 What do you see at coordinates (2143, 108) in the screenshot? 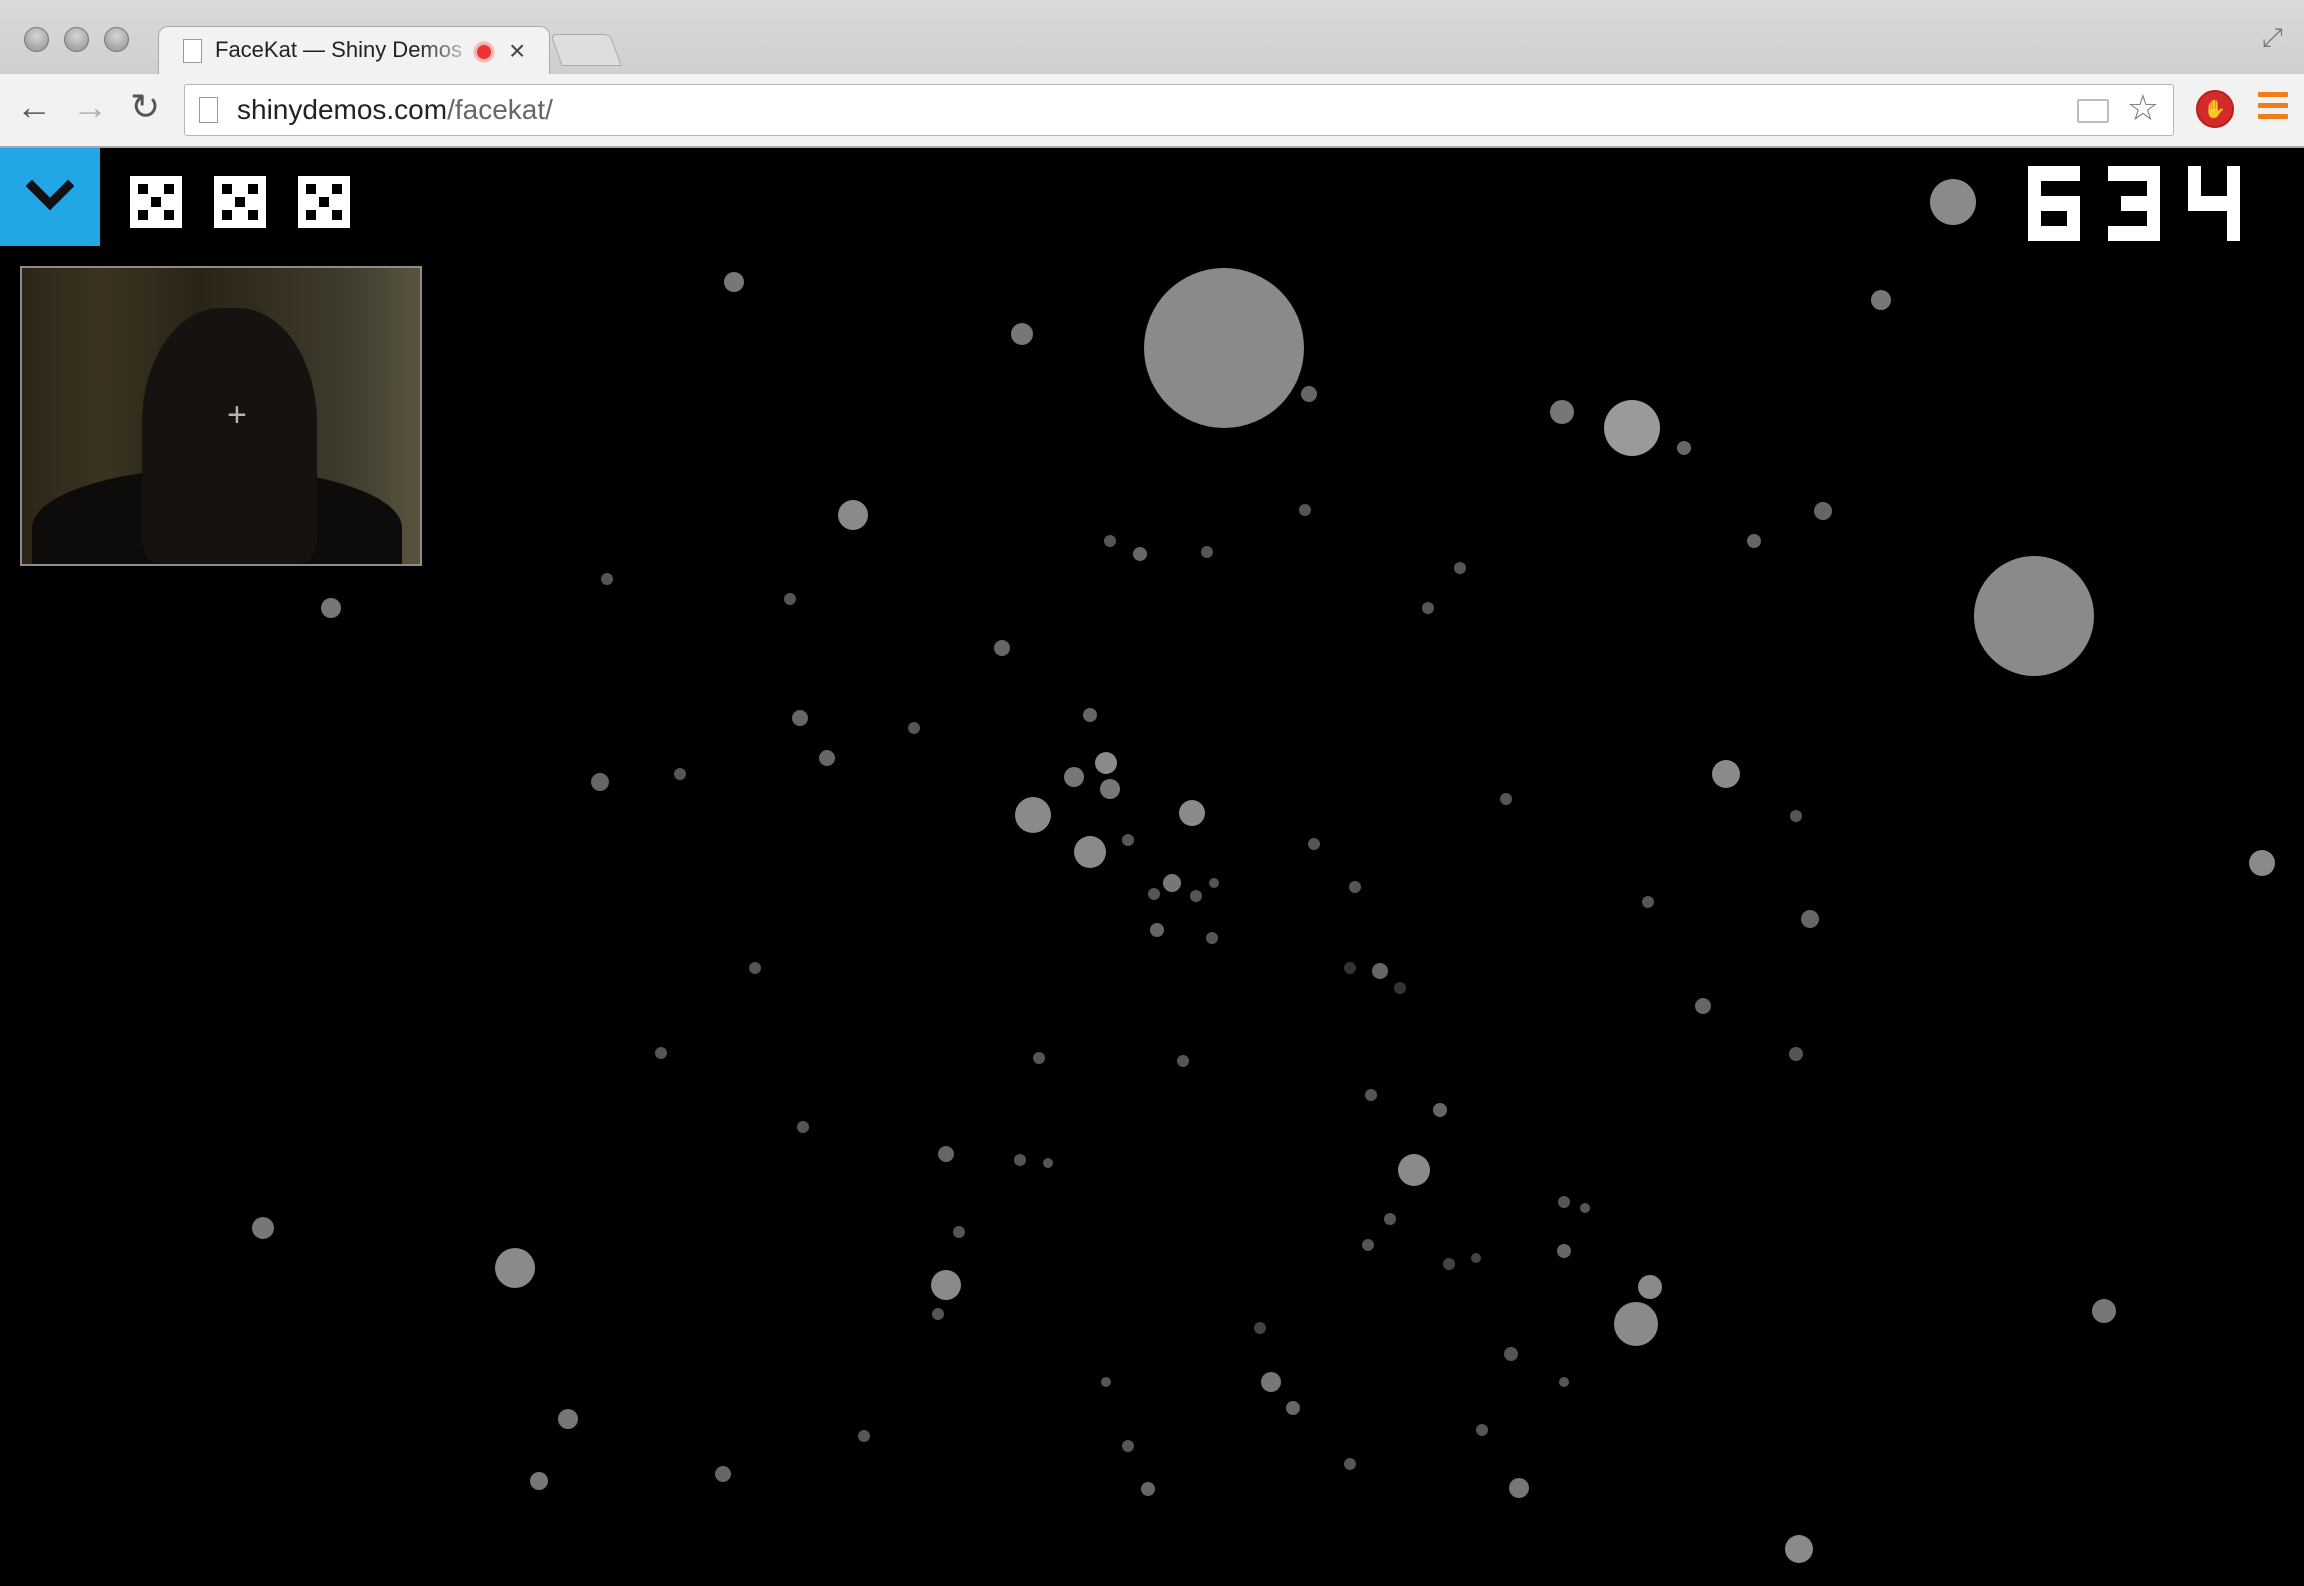
I see `bookmark-star-icon: ☆` at bounding box center [2143, 108].